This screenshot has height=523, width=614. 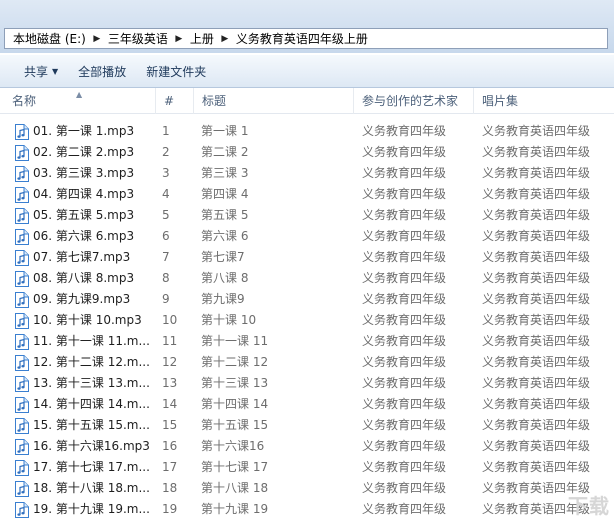 I want to click on file-row: 04. 第四课 4.mp3 4 第四课 4 义务教育四年级 义务教育英语四年级, so click(x=307, y=194).